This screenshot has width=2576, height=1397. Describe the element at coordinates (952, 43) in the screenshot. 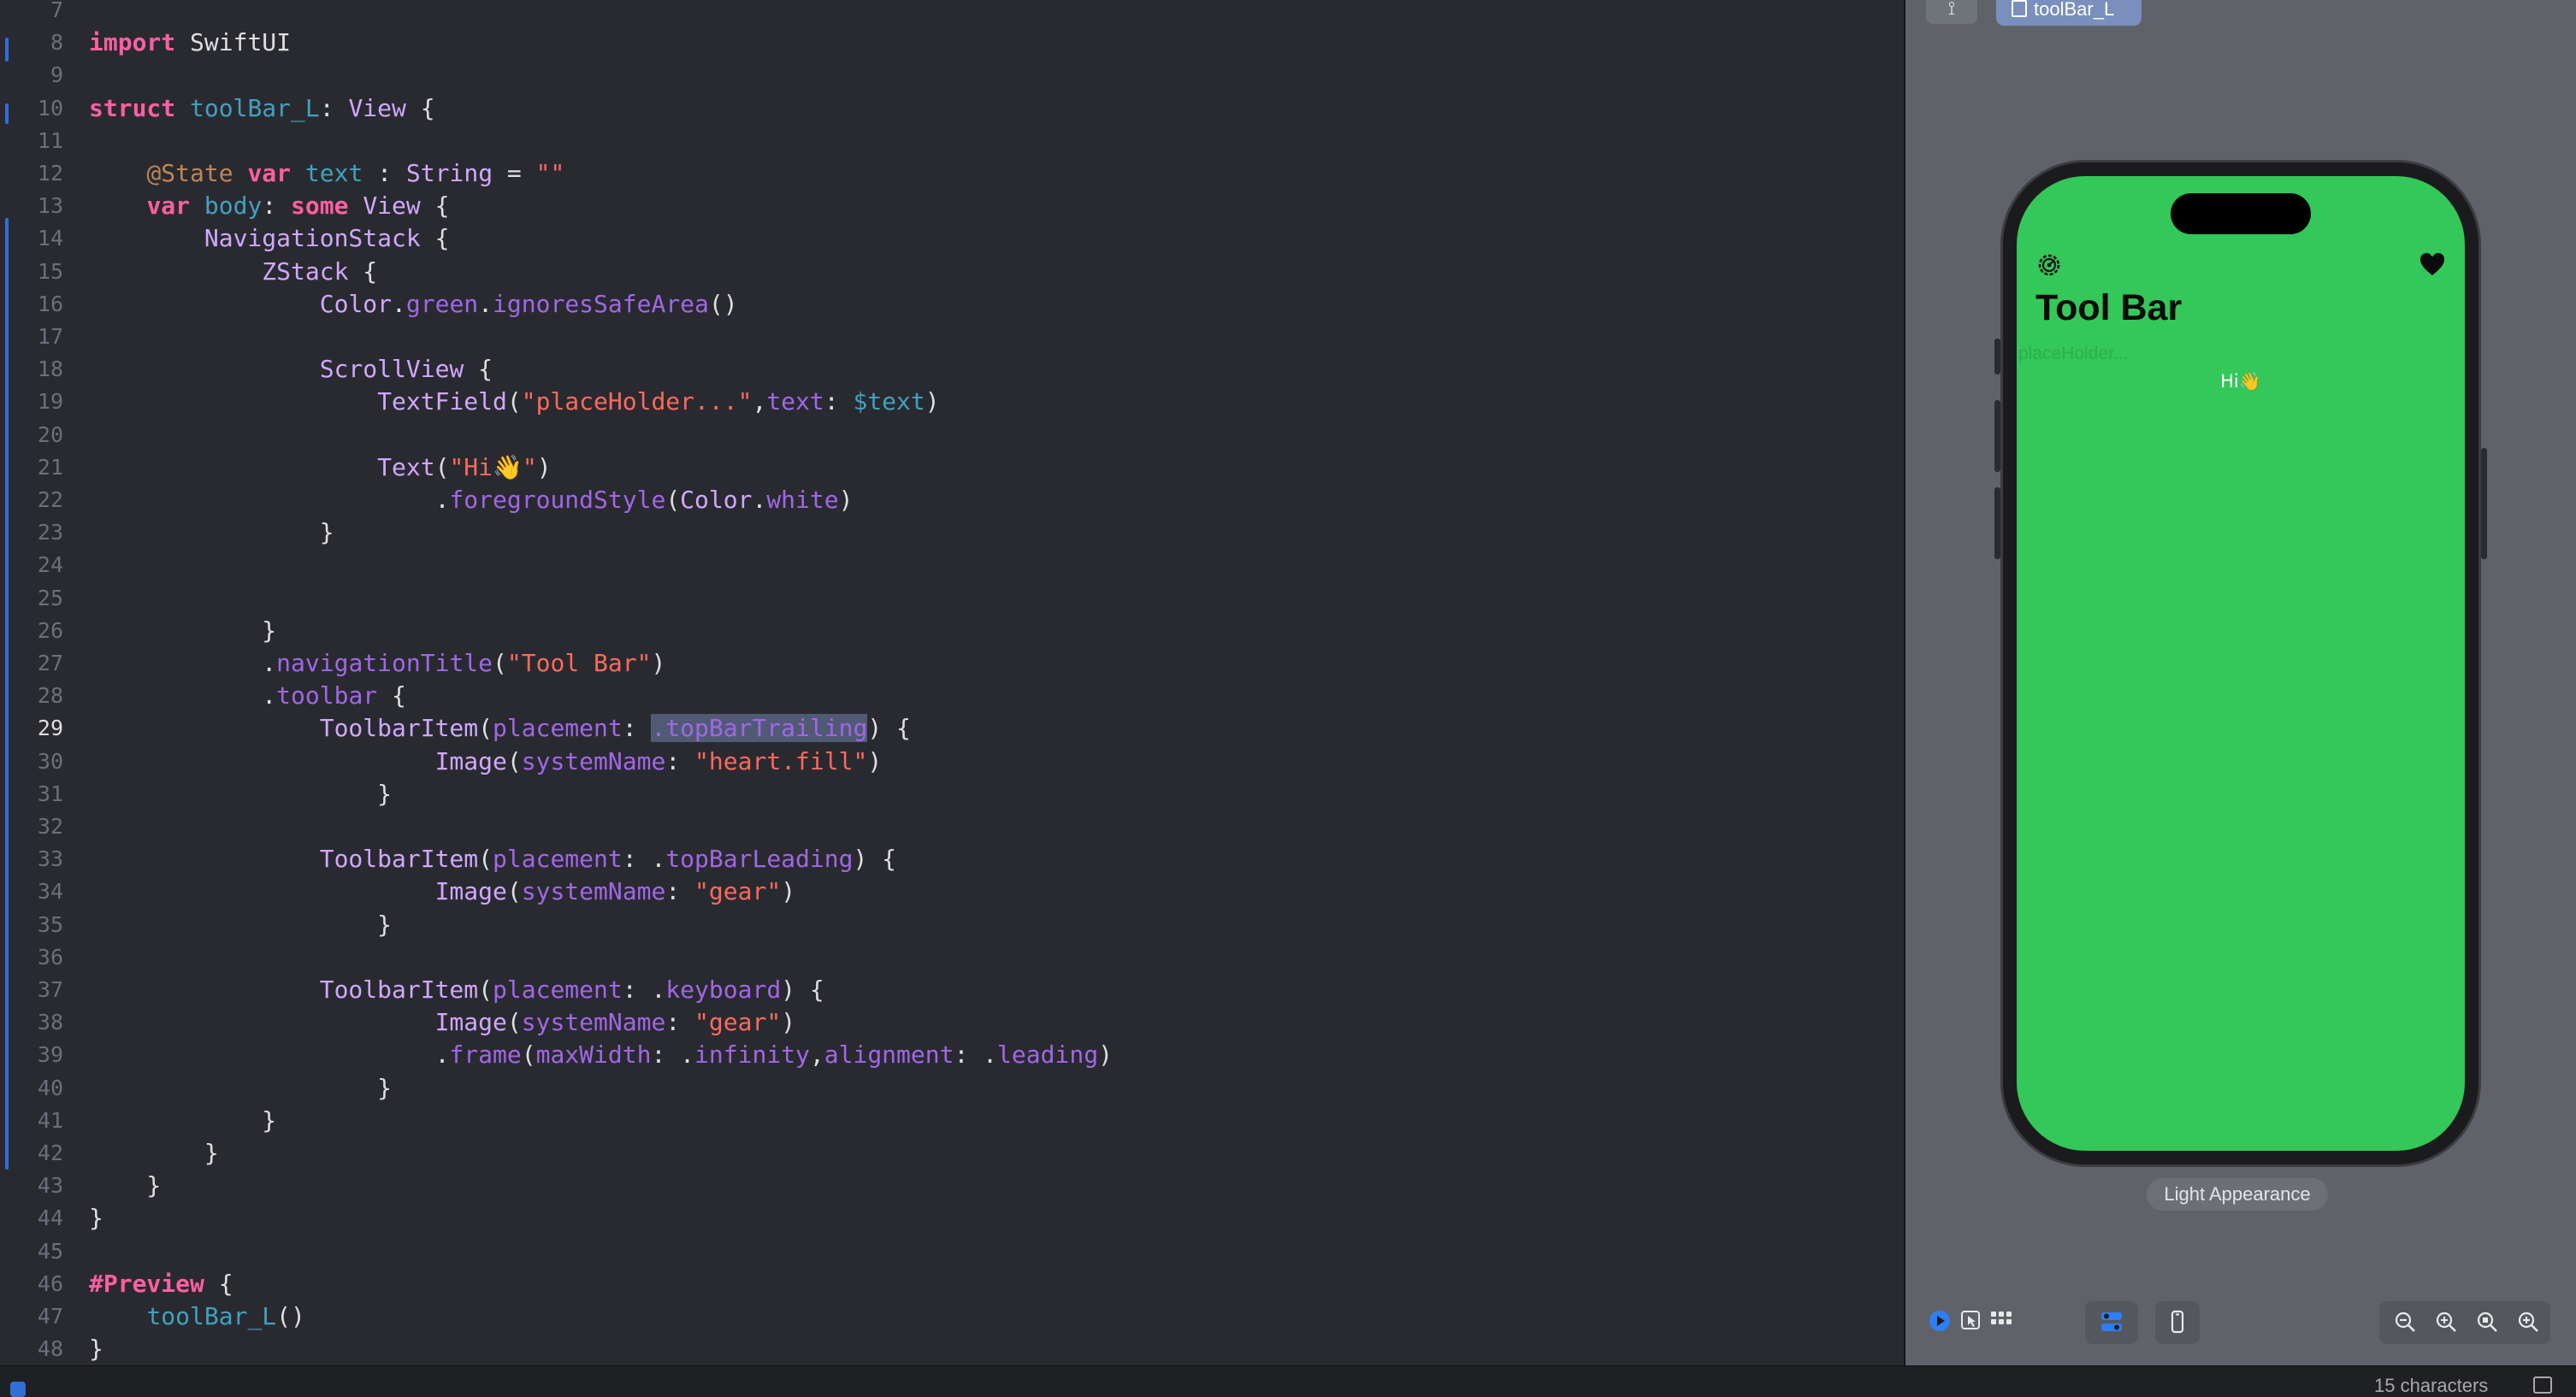

I see `code-line: 8 import SwiftUI` at that location.